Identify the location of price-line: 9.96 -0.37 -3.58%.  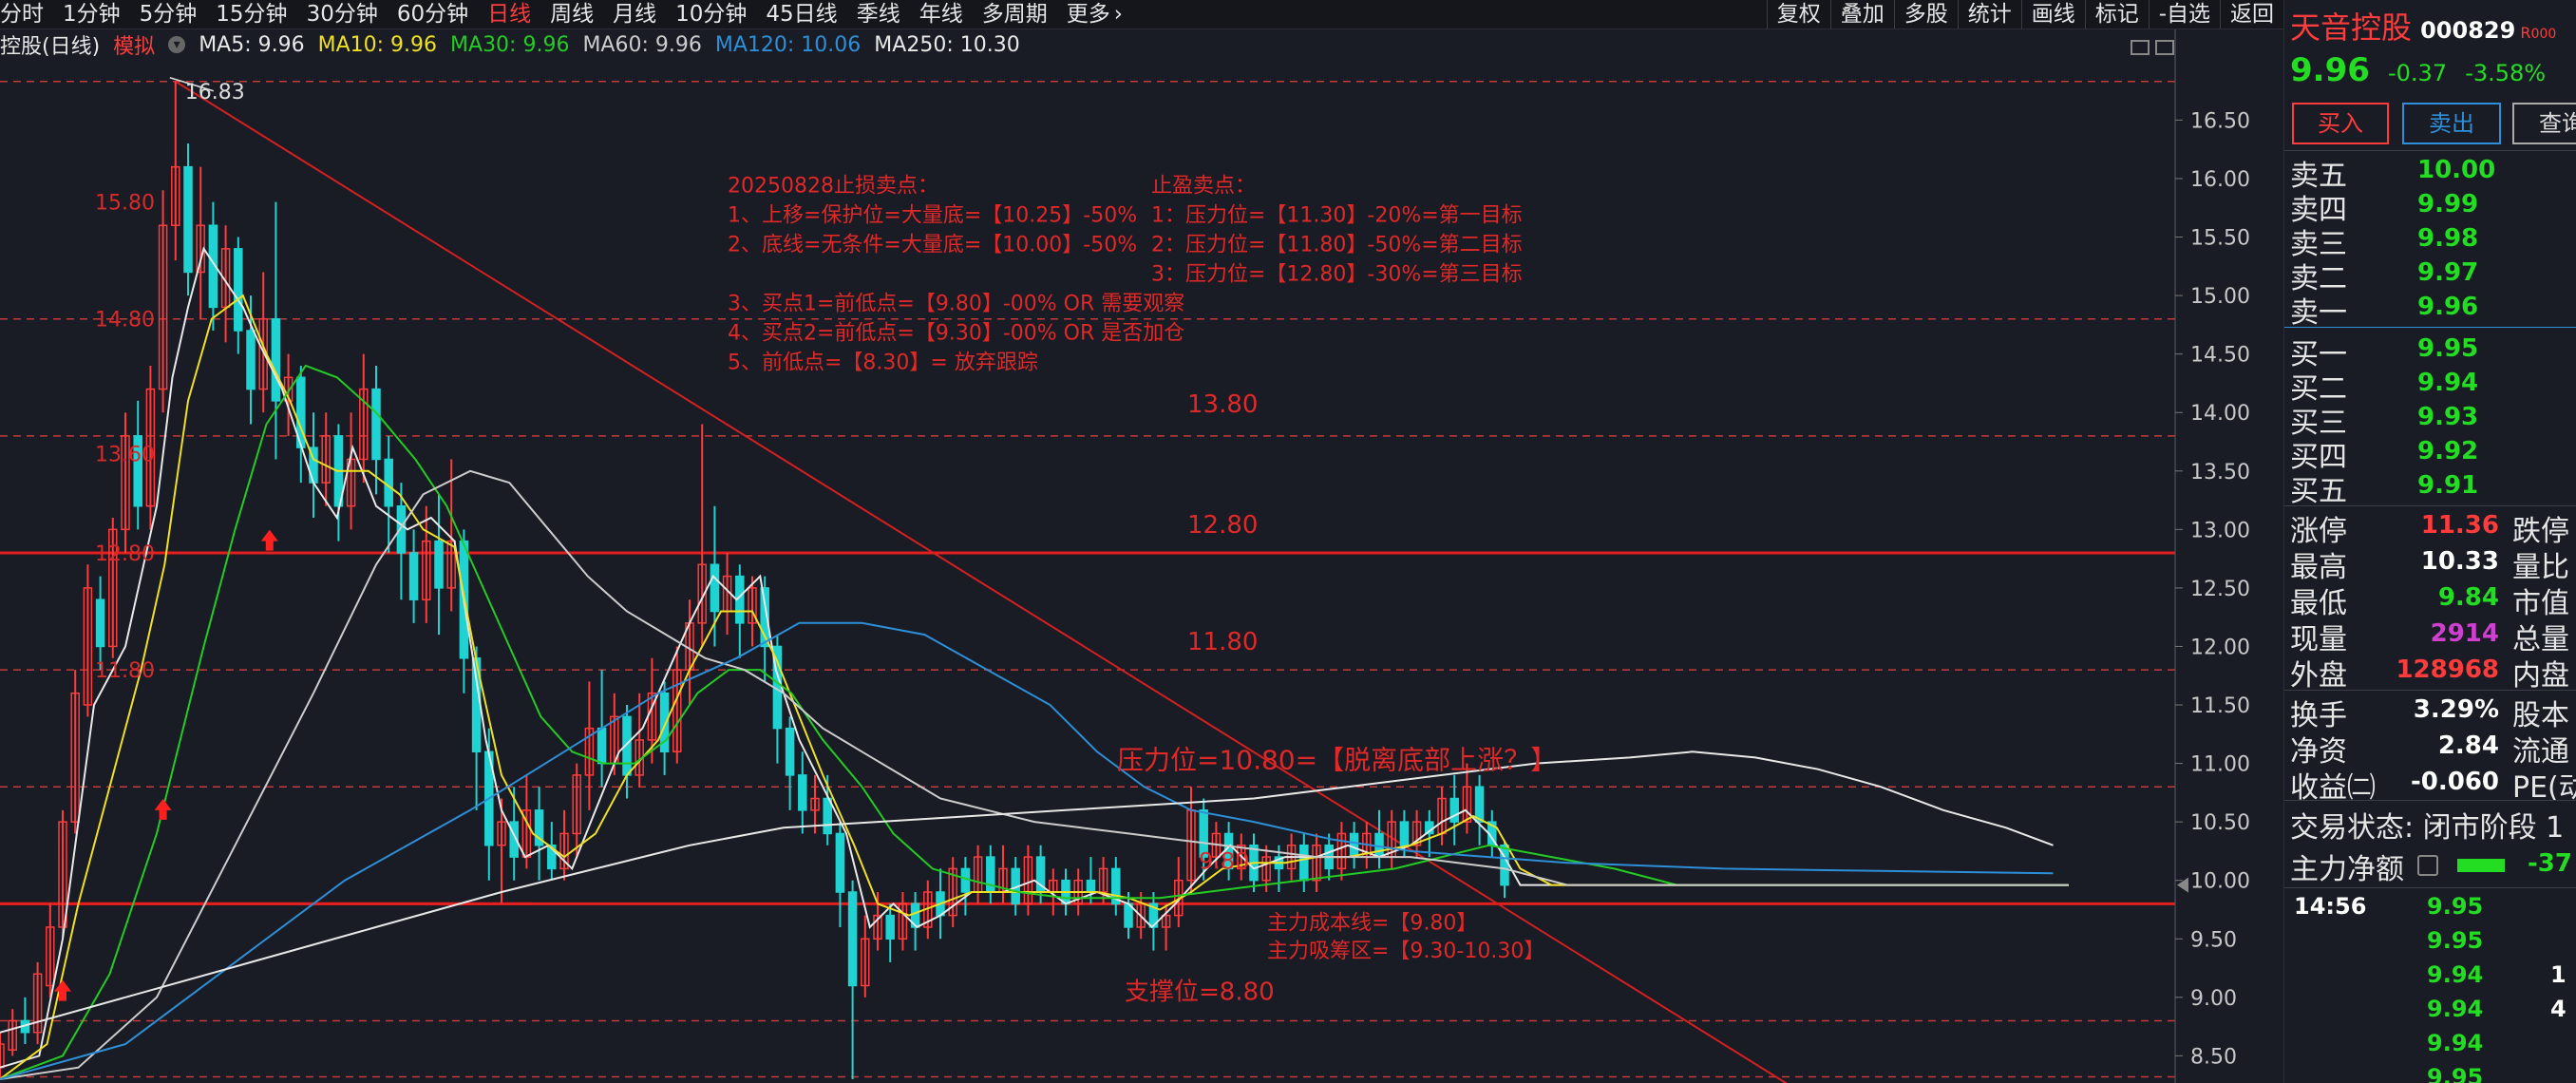
(2418, 70).